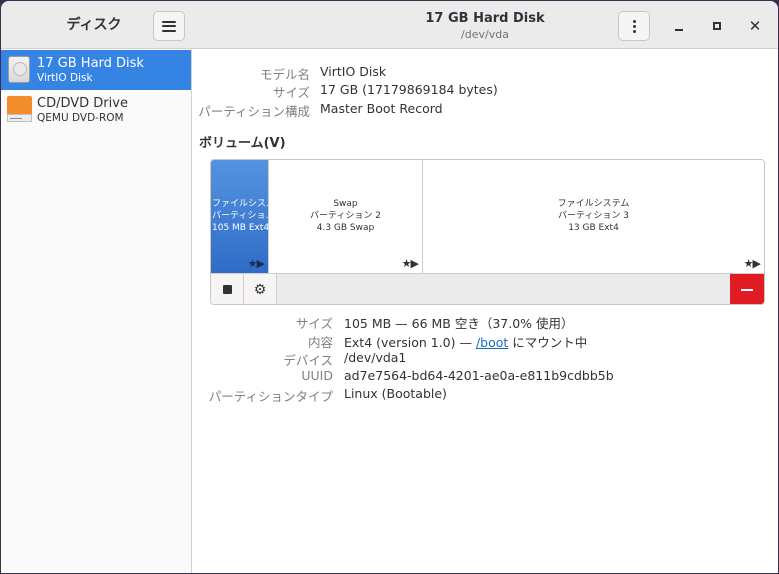  What do you see at coordinates (593, 216) in the screenshot?
I see `partition-3: ファイルシステム パーティション 3 13 GB Ext4 ★▶` at bounding box center [593, 216].